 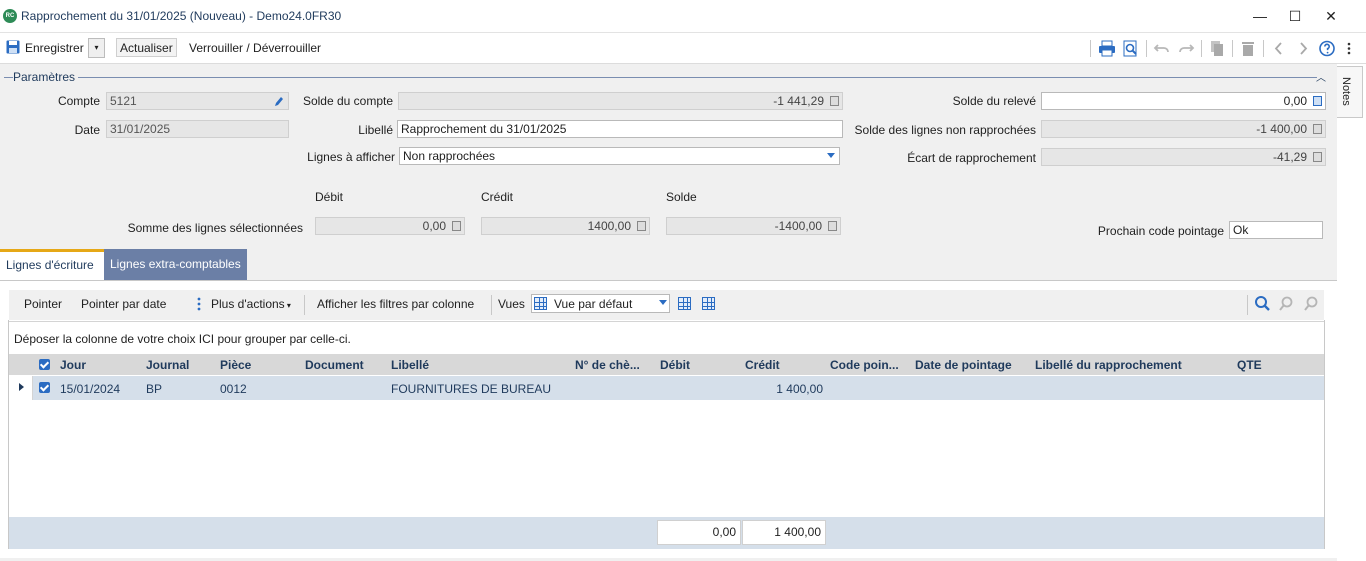 I want to click on view-settings-icon, so click(x=684, y=303).